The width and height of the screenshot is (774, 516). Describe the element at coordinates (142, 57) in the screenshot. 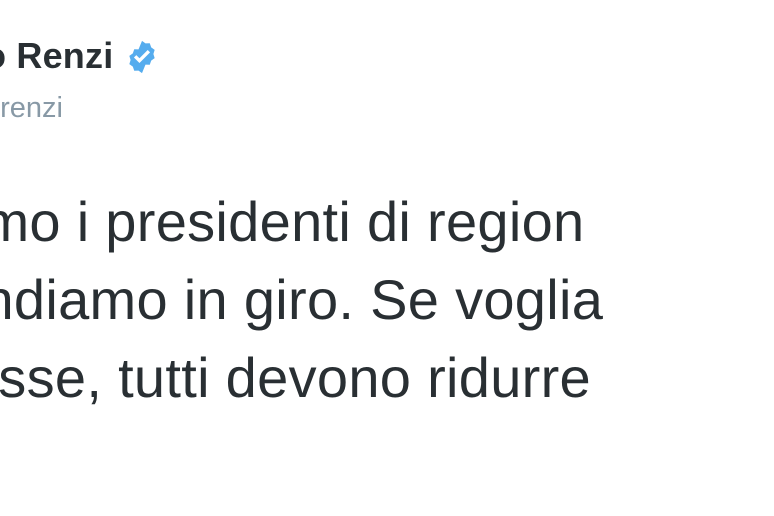

I see `verified-badge-icon` at that location.